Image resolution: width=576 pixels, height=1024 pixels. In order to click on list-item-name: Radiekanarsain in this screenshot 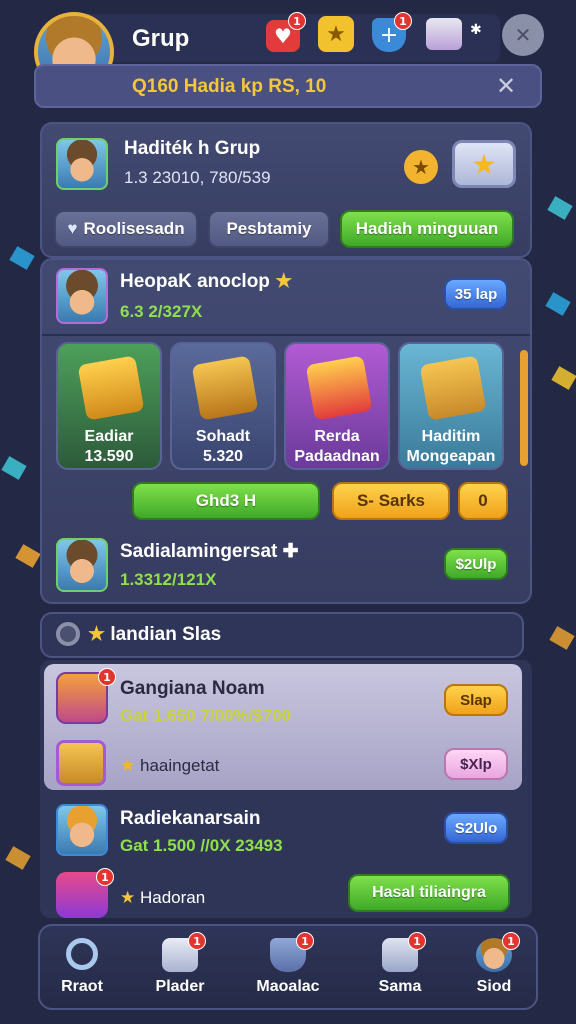, I will do `click(190, 818)`.